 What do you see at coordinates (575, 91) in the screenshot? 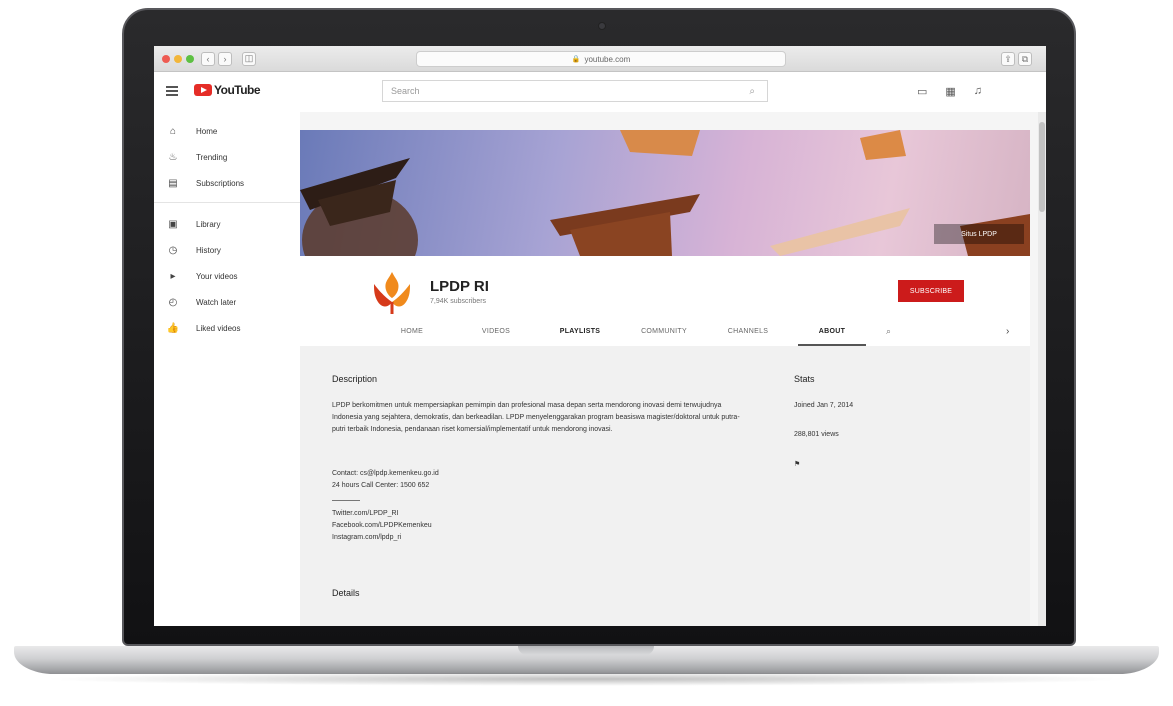
I see `search-input: Search ⌕` at bounding box center [575, 91].